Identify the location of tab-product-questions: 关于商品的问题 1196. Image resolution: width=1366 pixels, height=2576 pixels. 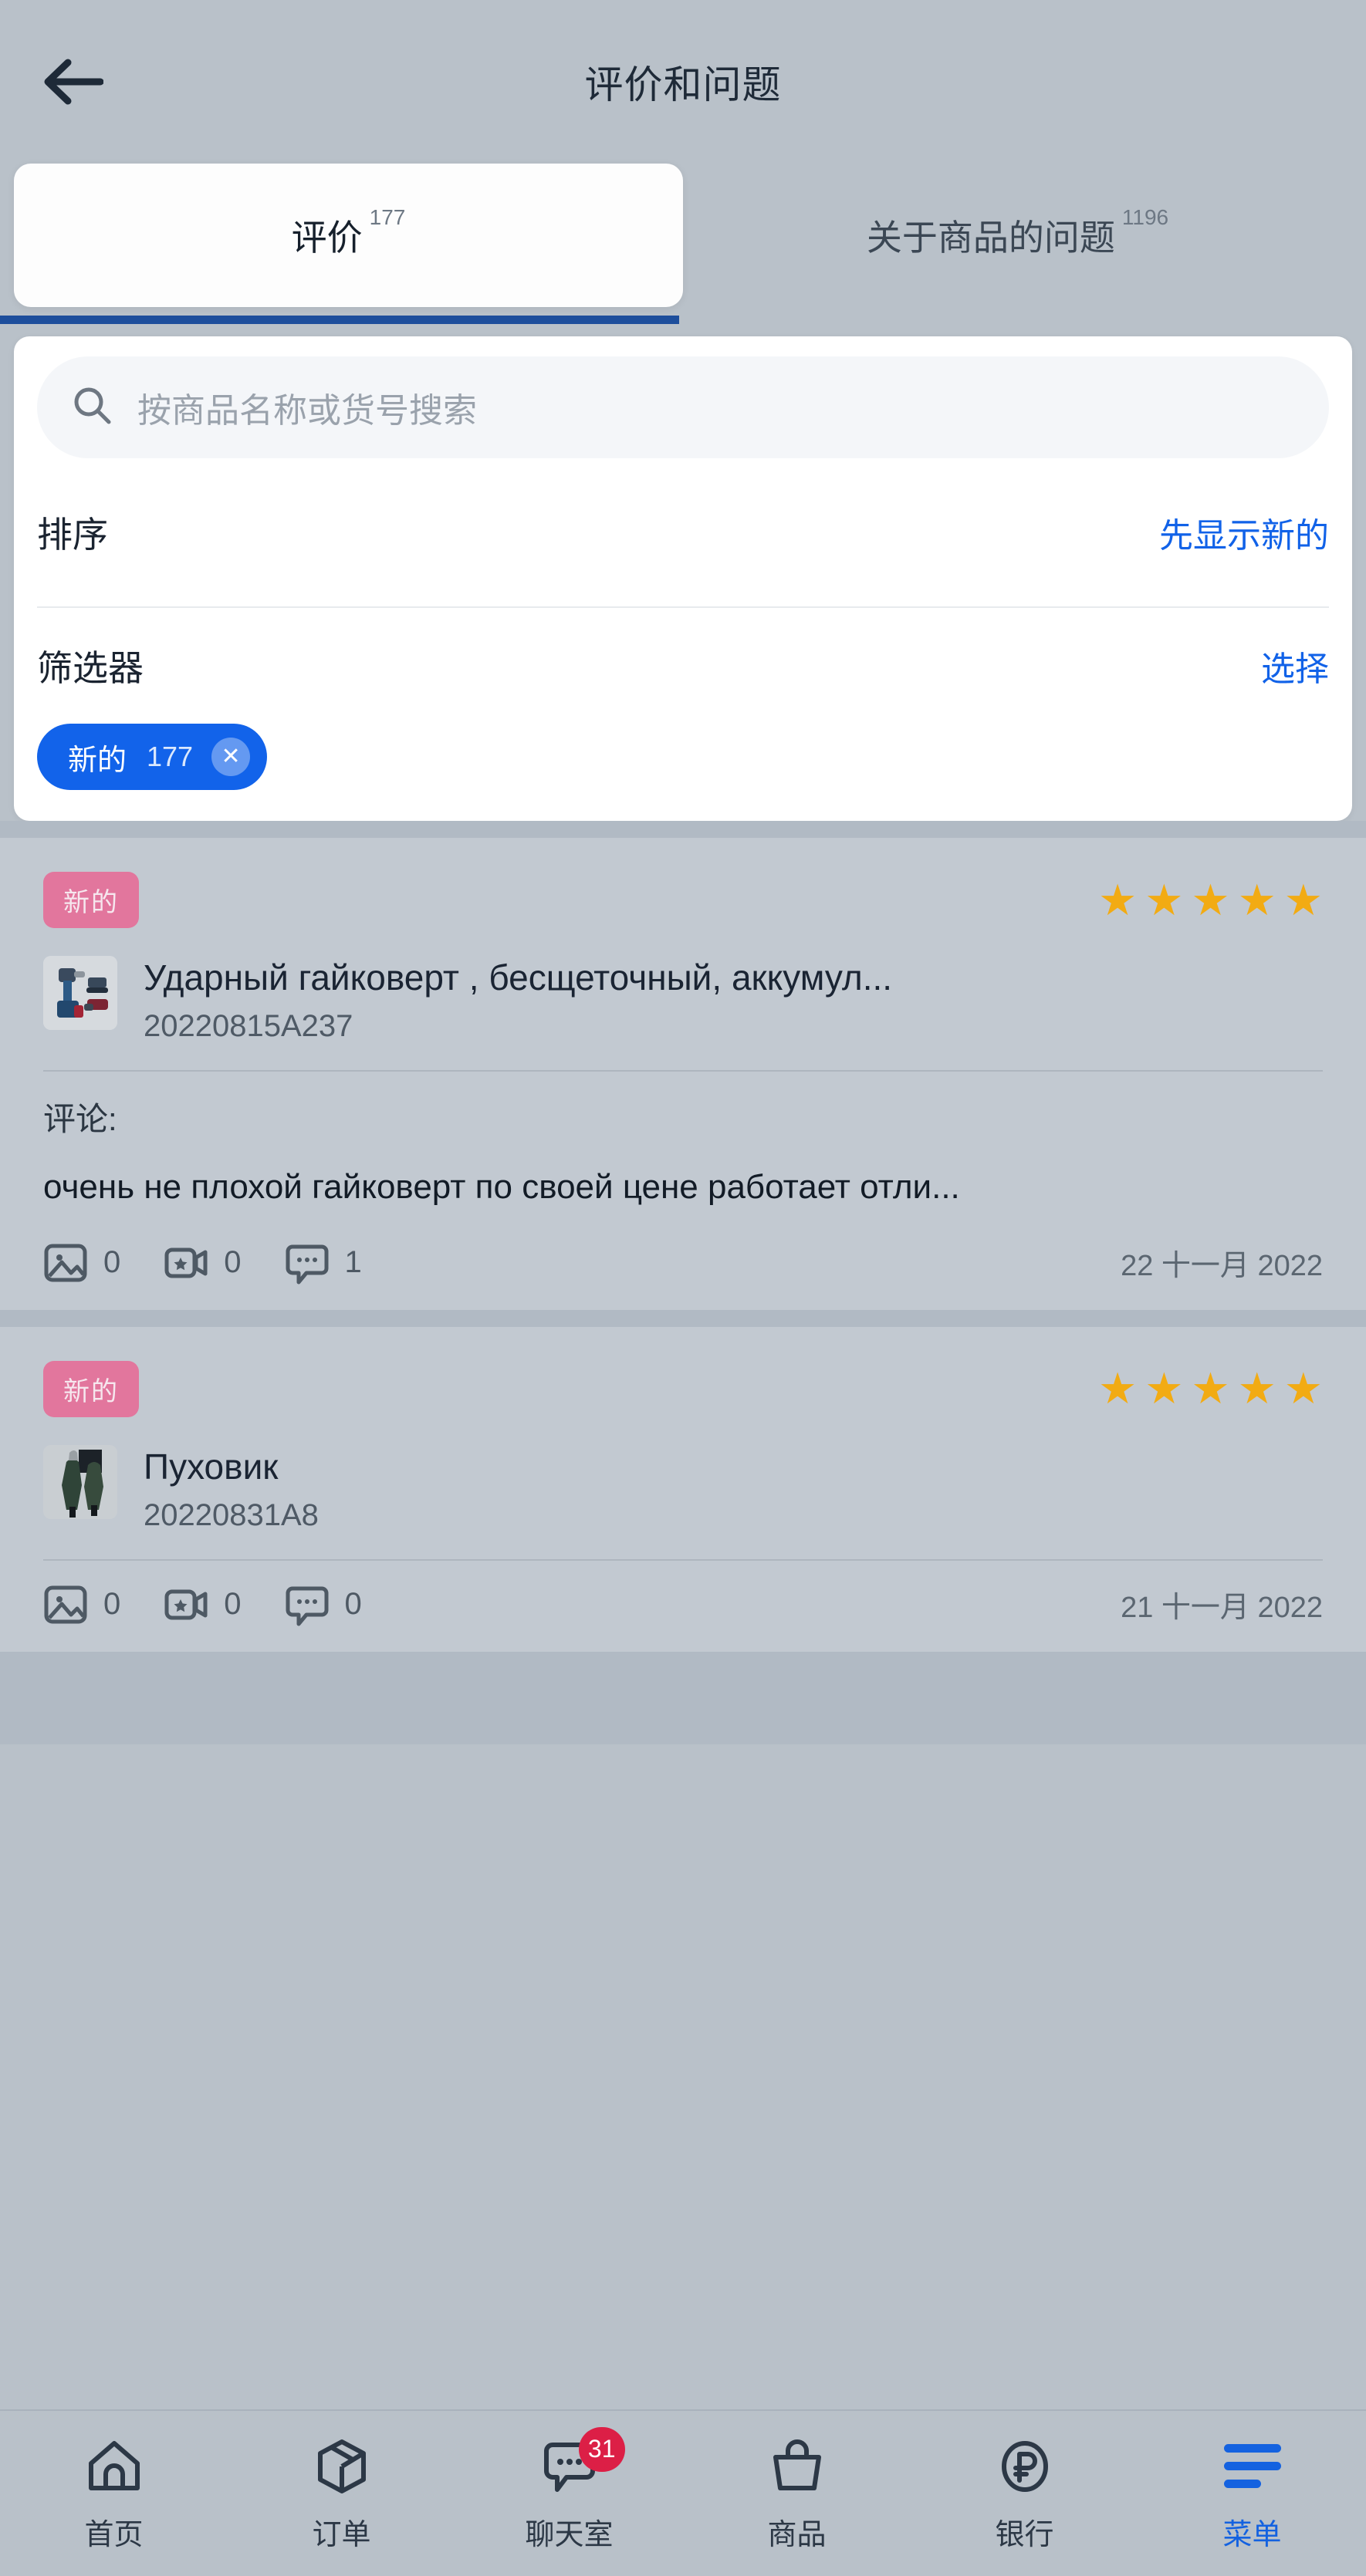
(1017, 236).